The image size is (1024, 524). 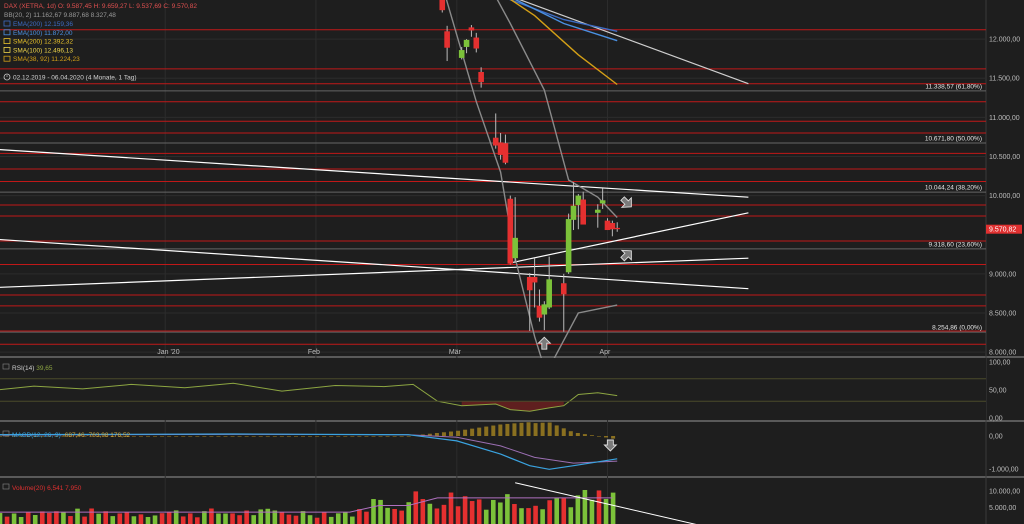 I want to click on y-tick-label: 8.500,00, so click(x=1002, y=313).